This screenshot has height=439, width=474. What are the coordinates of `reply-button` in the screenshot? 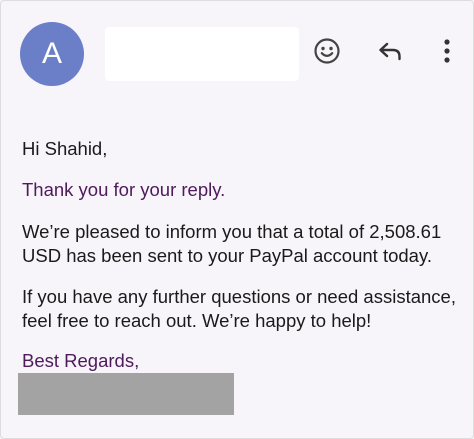 It's located at (390, 51).